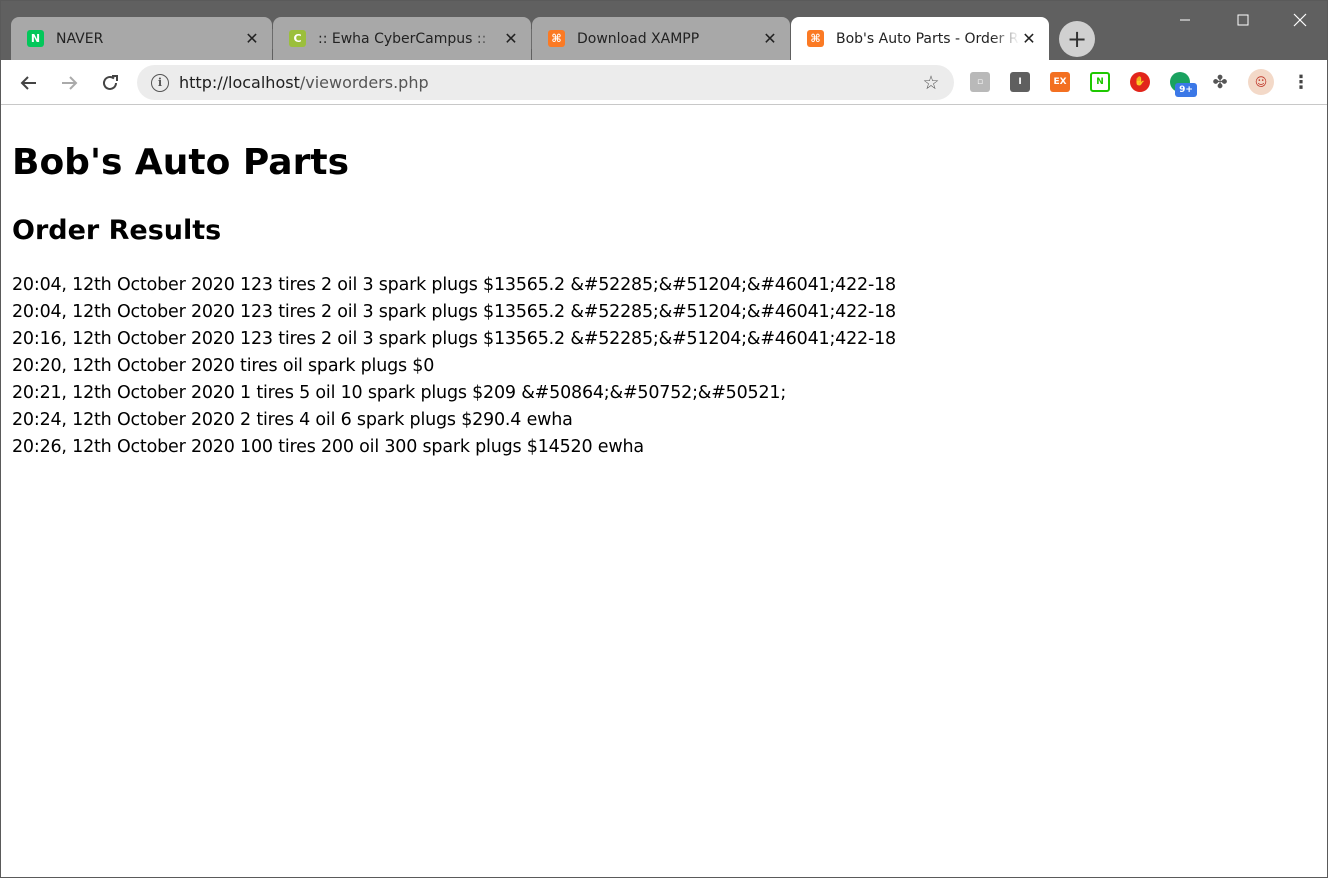  Describe the element at coordinates (160, 82) in the screenshot. I see `info-icon: i` at that location.